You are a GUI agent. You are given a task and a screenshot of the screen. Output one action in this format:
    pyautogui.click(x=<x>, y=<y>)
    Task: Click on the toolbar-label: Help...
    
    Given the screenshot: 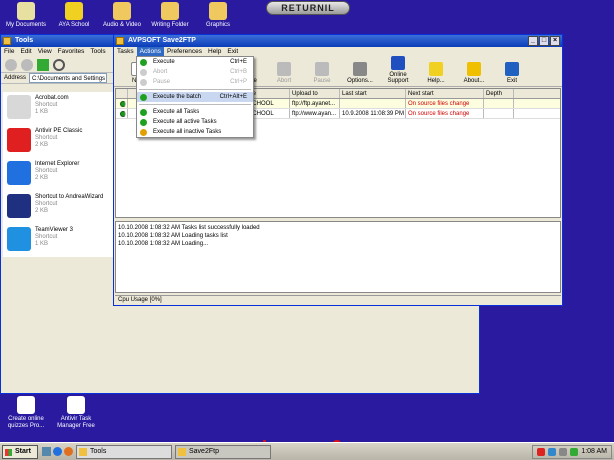 What is the action you would take?
    pyautogui.click(x=436, y=81)
    